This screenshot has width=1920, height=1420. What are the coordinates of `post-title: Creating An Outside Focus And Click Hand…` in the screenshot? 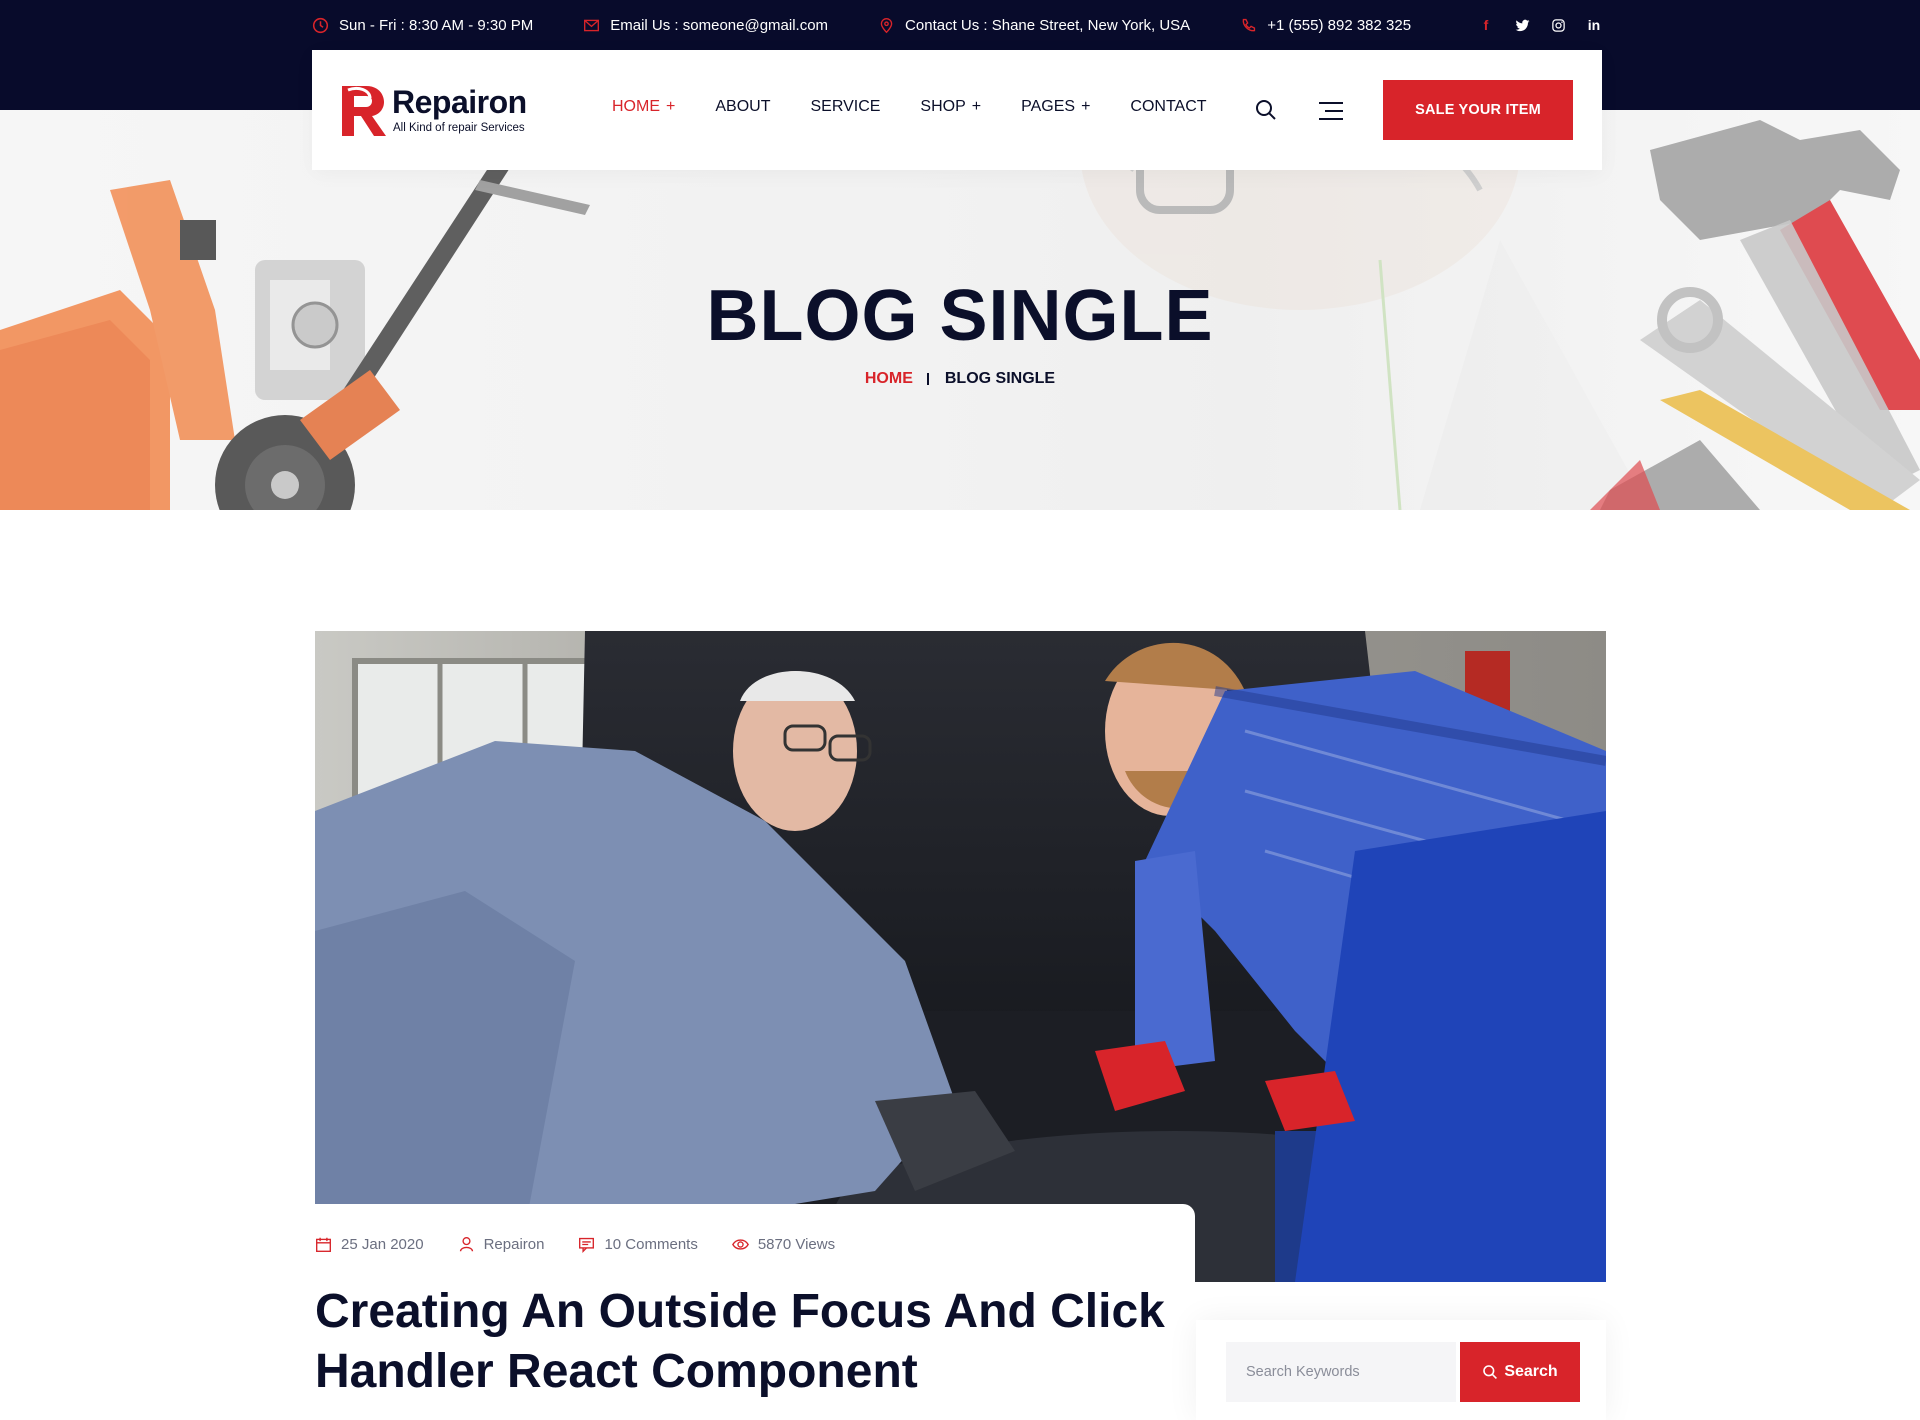 It's located at (740, 1341).